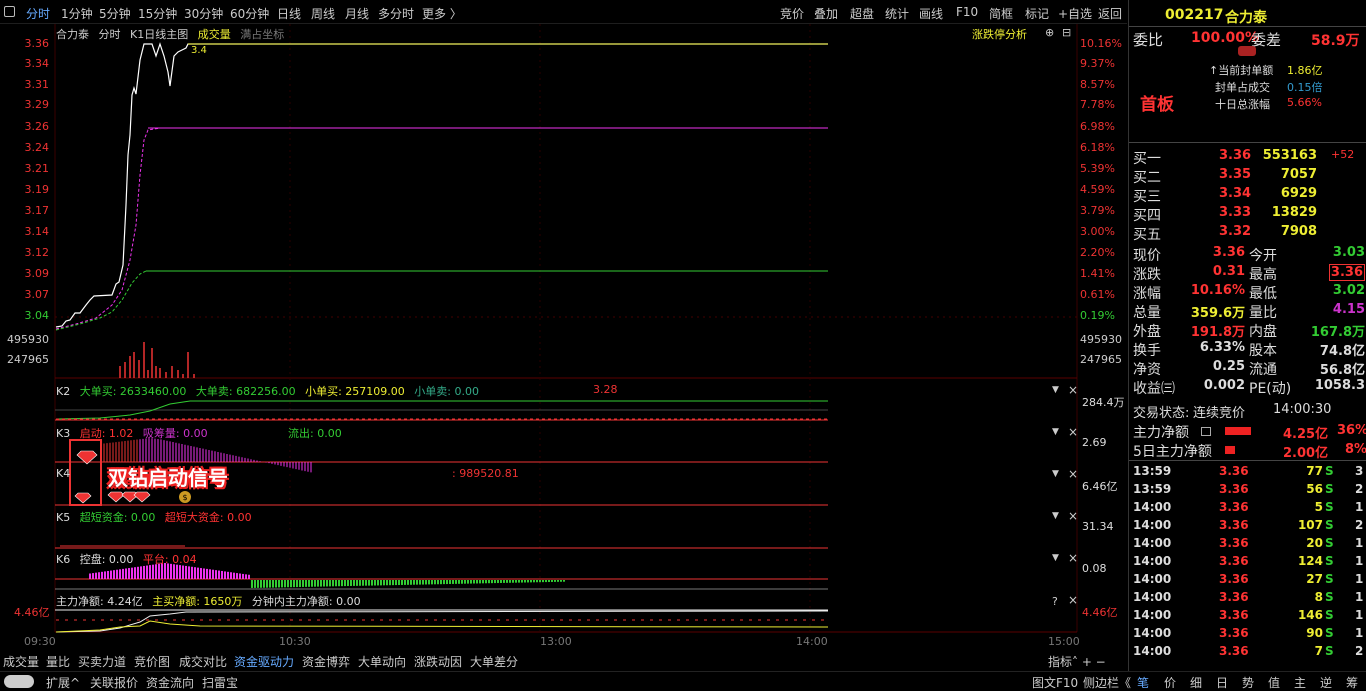 The image size is (1366, 691). Describe the element at coordinates (214, 34) in the screenshot. I see `tab-volume: 成交量` at that location.